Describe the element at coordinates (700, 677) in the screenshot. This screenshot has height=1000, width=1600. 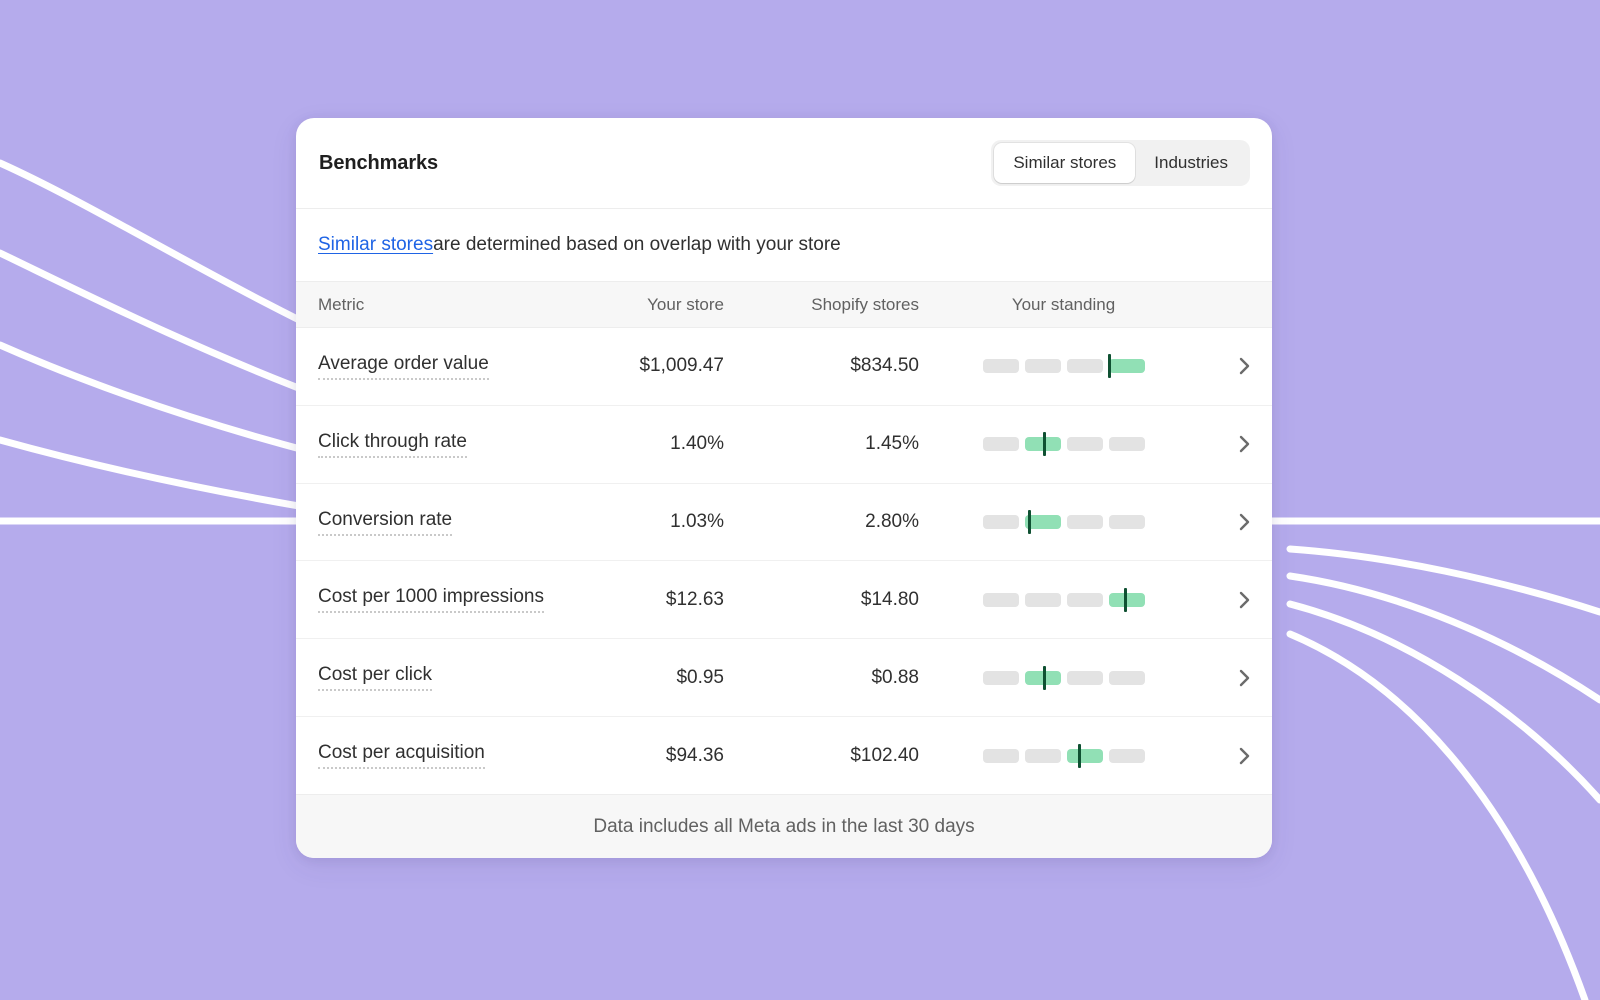
I see `your-store-value: $0.95` at that location.